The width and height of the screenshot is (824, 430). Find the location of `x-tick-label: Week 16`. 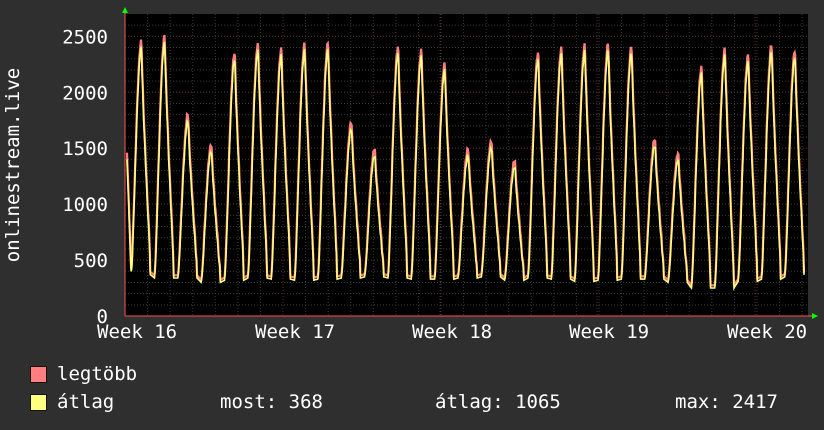

x-tick-label: Week 16 is located at coordinates (137, 332).